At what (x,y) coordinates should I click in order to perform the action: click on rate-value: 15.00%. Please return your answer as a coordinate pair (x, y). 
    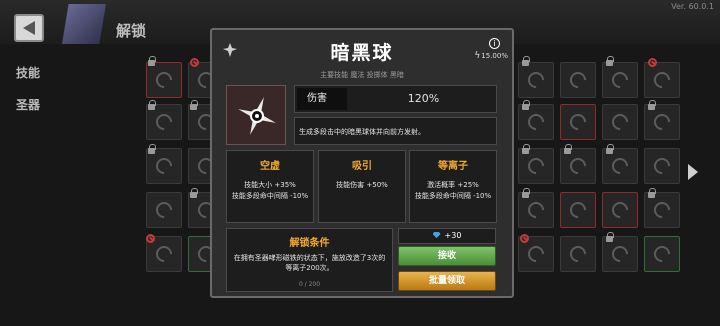
    Looking at the image, I should click on (494, 56).